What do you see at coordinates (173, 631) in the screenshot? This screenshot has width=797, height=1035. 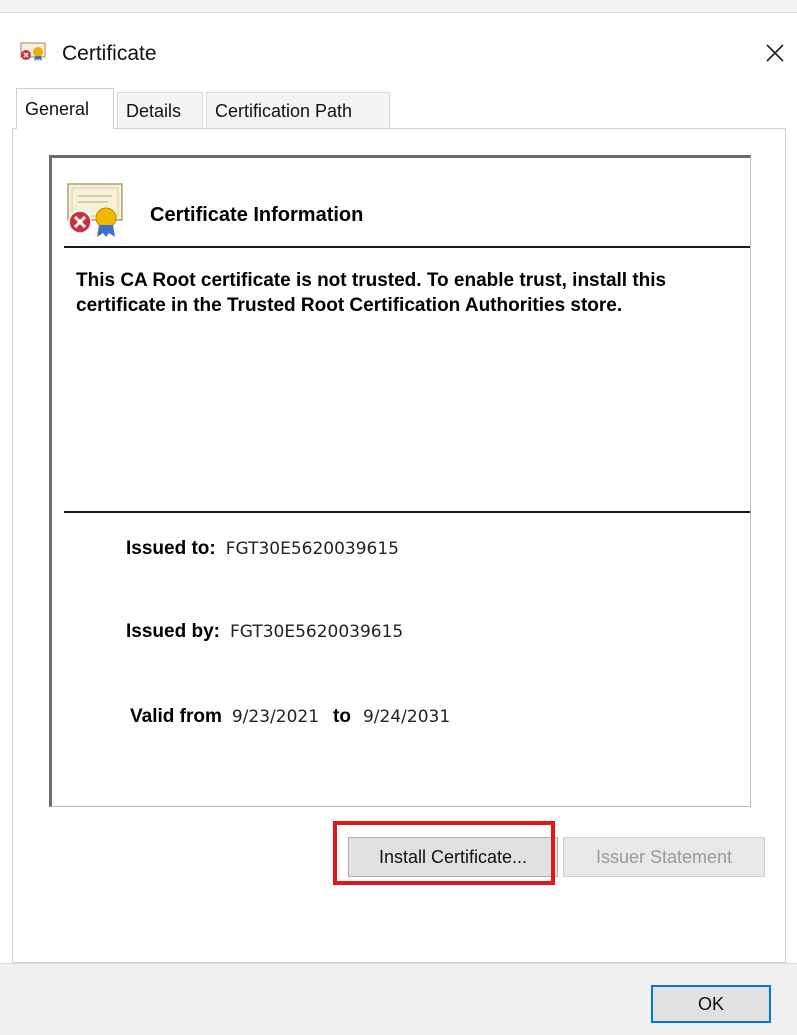 I see `issued-by-label: Issued by:` at bounding box center [173, 631].